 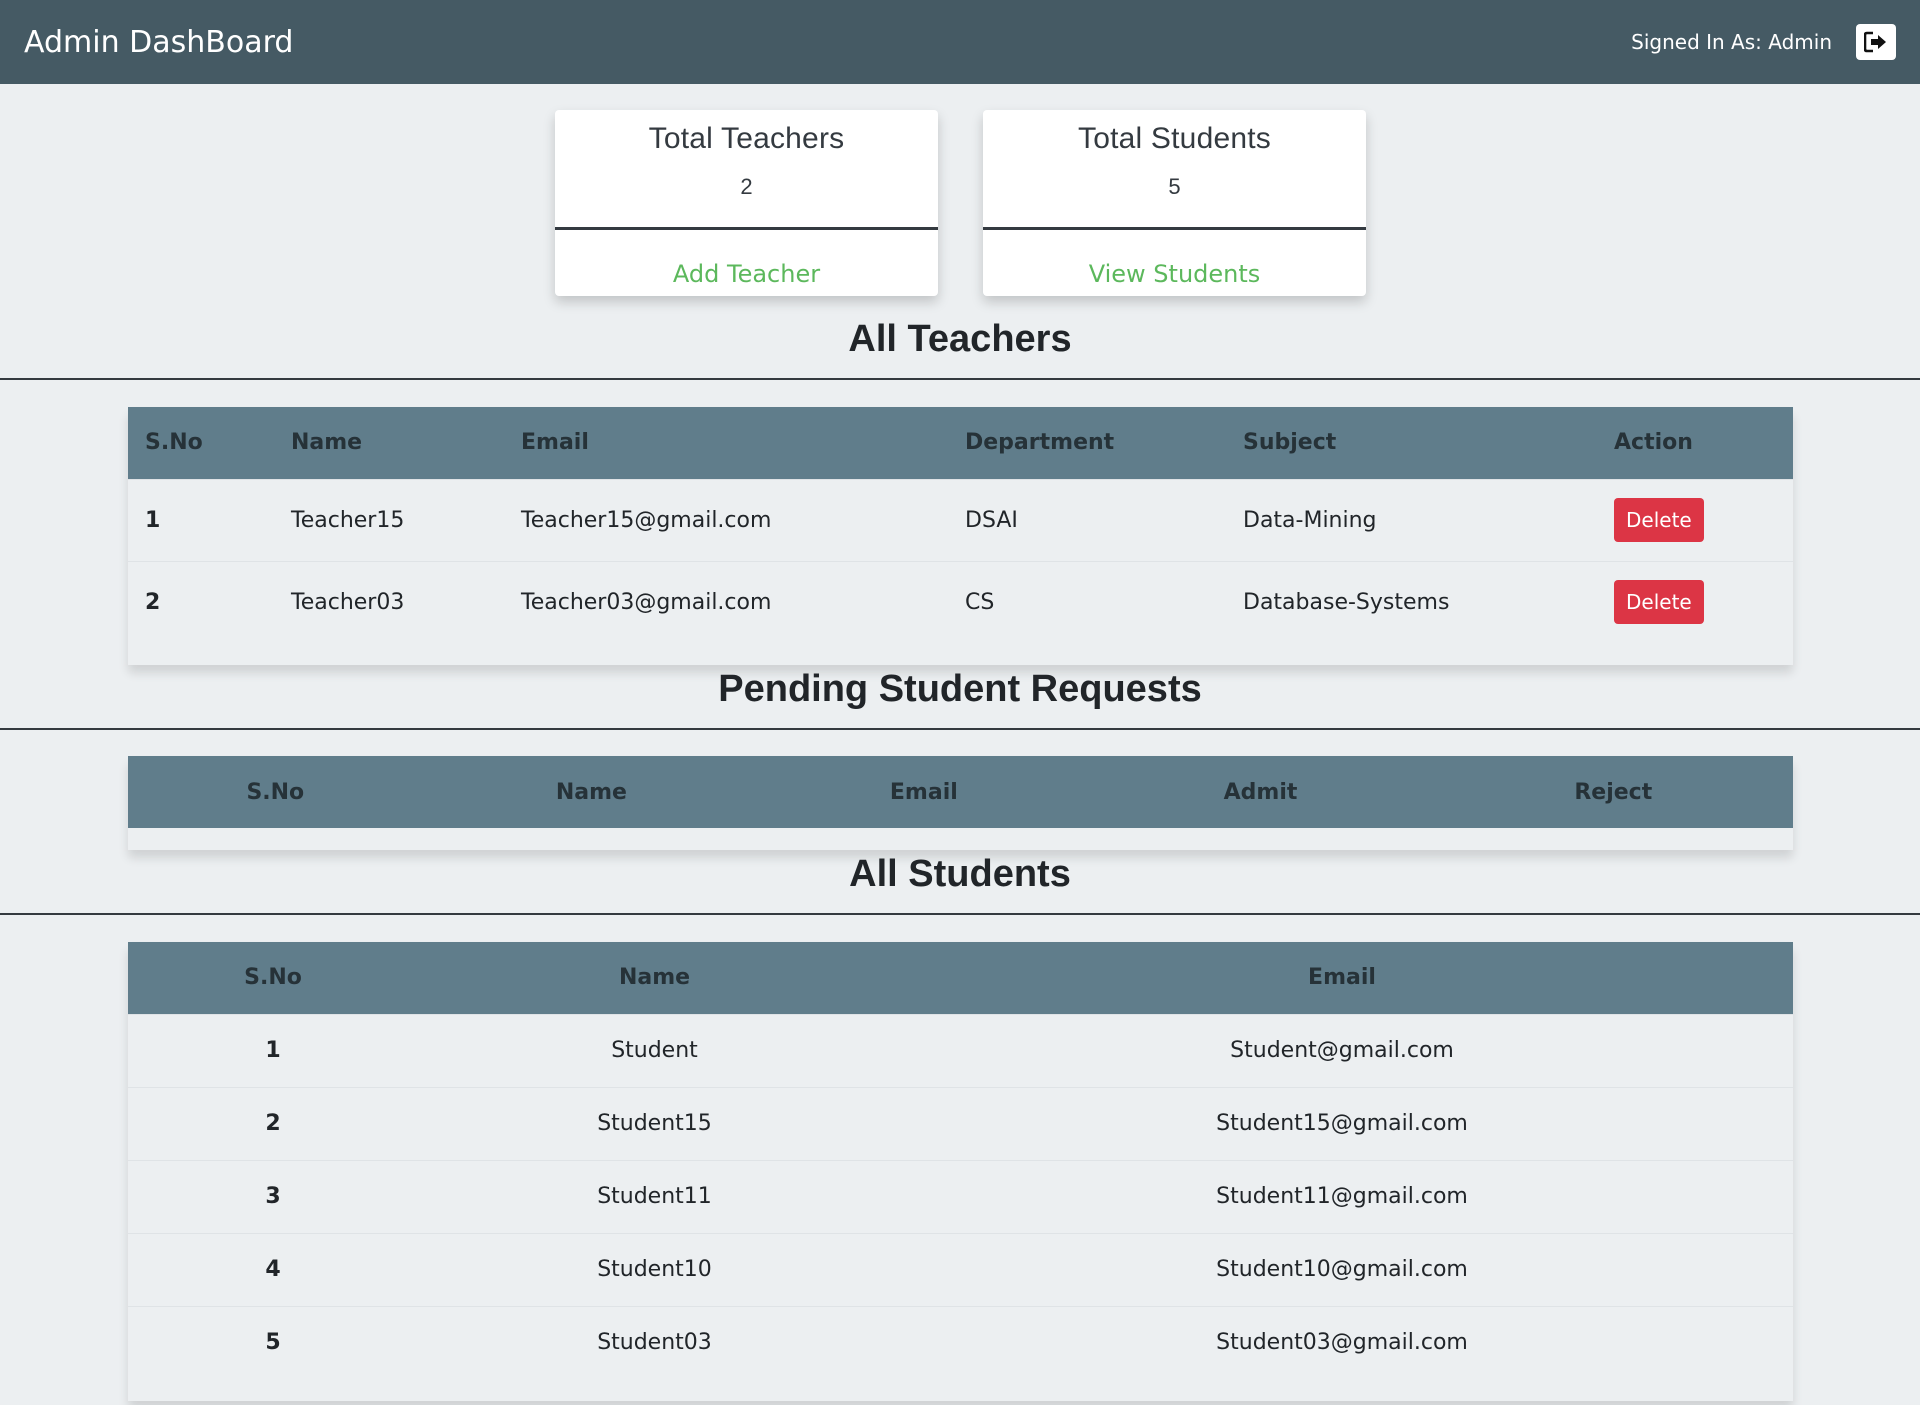 I want to click on student-email: Student10@gmail.com, so click(x=1342, y=1269).